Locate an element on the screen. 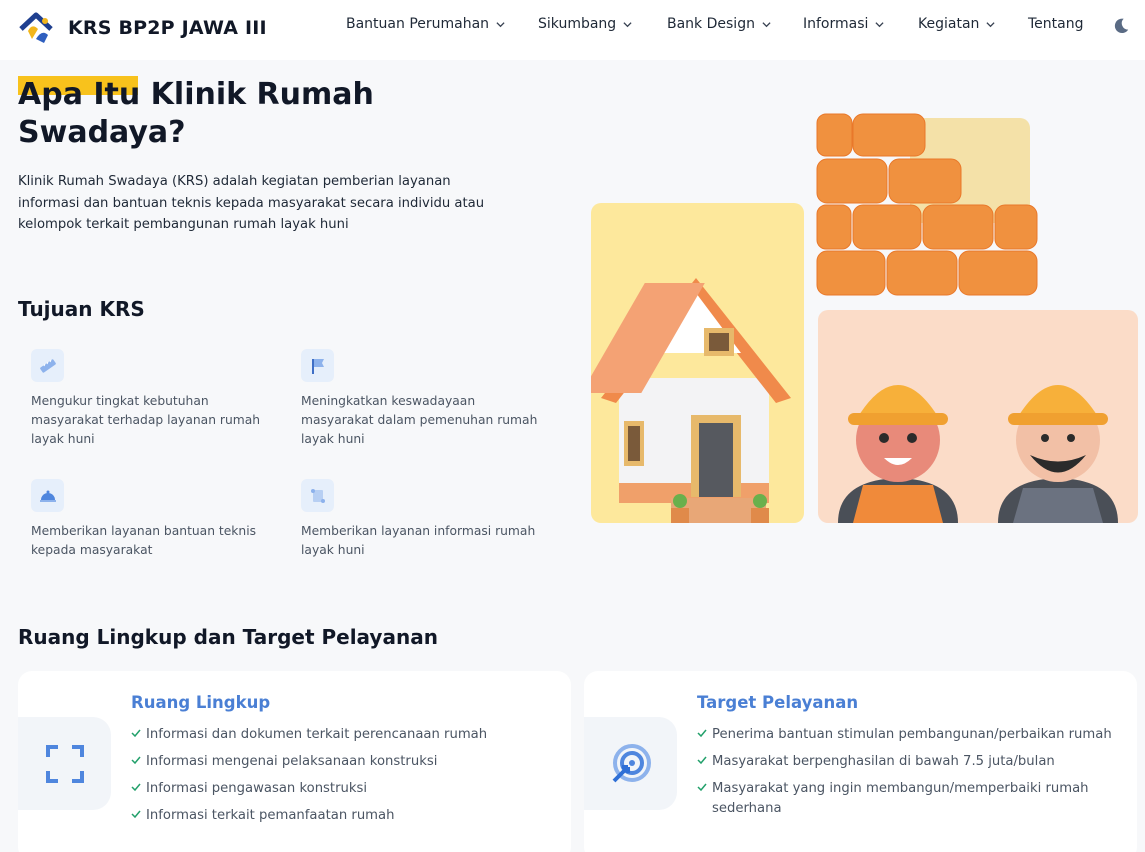 Image resolution: width=1145 pixels, height=852 pixels. brand: KRS BP2P JAWA III is located at coordinates (142, 28).